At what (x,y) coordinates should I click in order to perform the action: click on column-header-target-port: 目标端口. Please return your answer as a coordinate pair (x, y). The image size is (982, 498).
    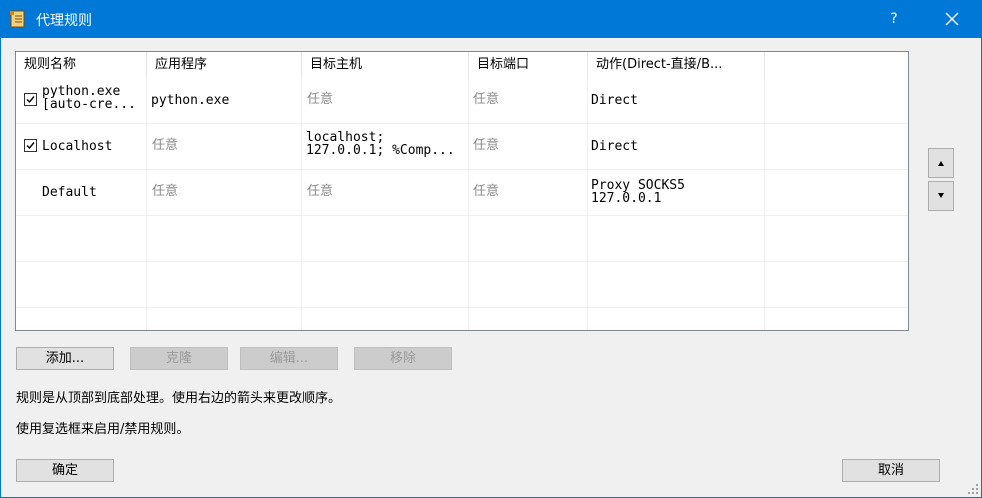
    Looking at the image, I should click on (528, 65).